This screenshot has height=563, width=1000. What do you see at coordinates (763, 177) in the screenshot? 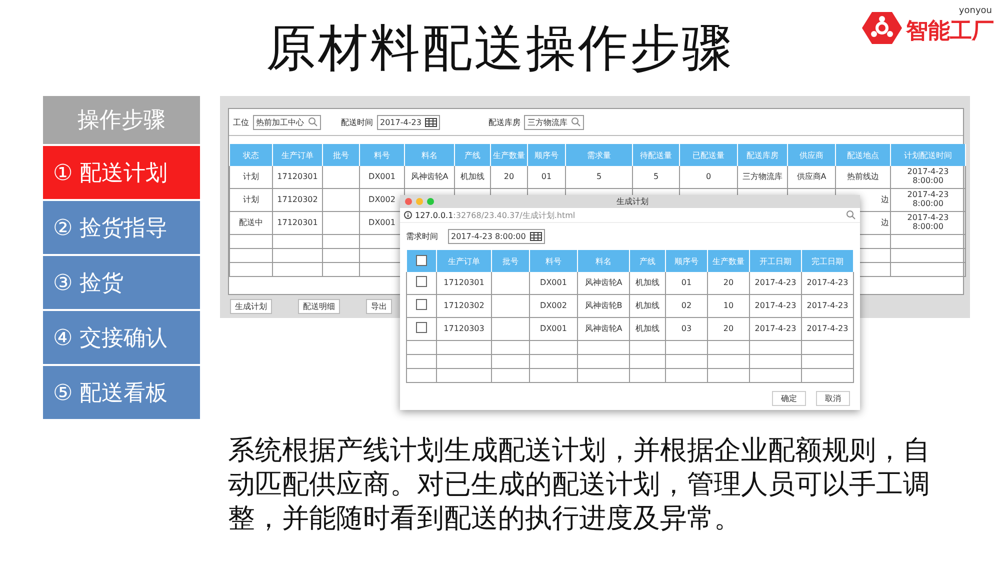
I see `table-cell: 三方物流库` at bounding box center [763, 177].